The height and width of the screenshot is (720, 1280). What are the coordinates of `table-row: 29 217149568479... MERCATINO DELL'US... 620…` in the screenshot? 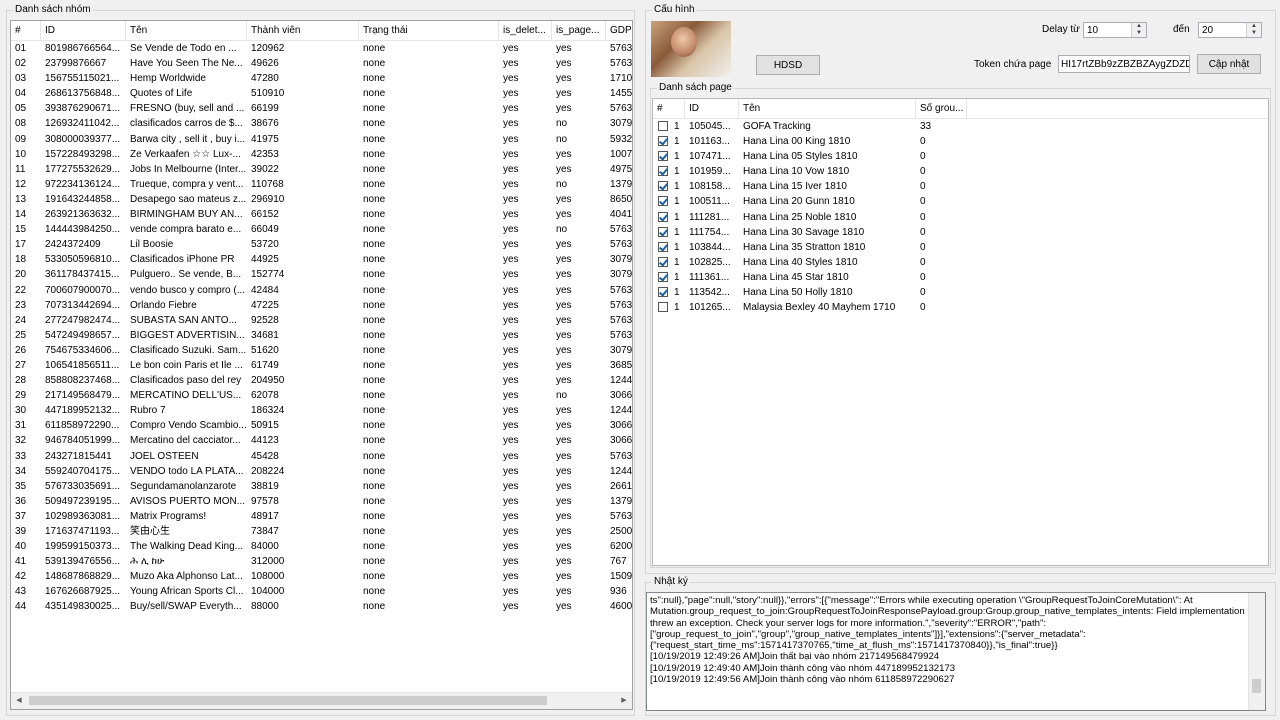 It's located at (321, 395).